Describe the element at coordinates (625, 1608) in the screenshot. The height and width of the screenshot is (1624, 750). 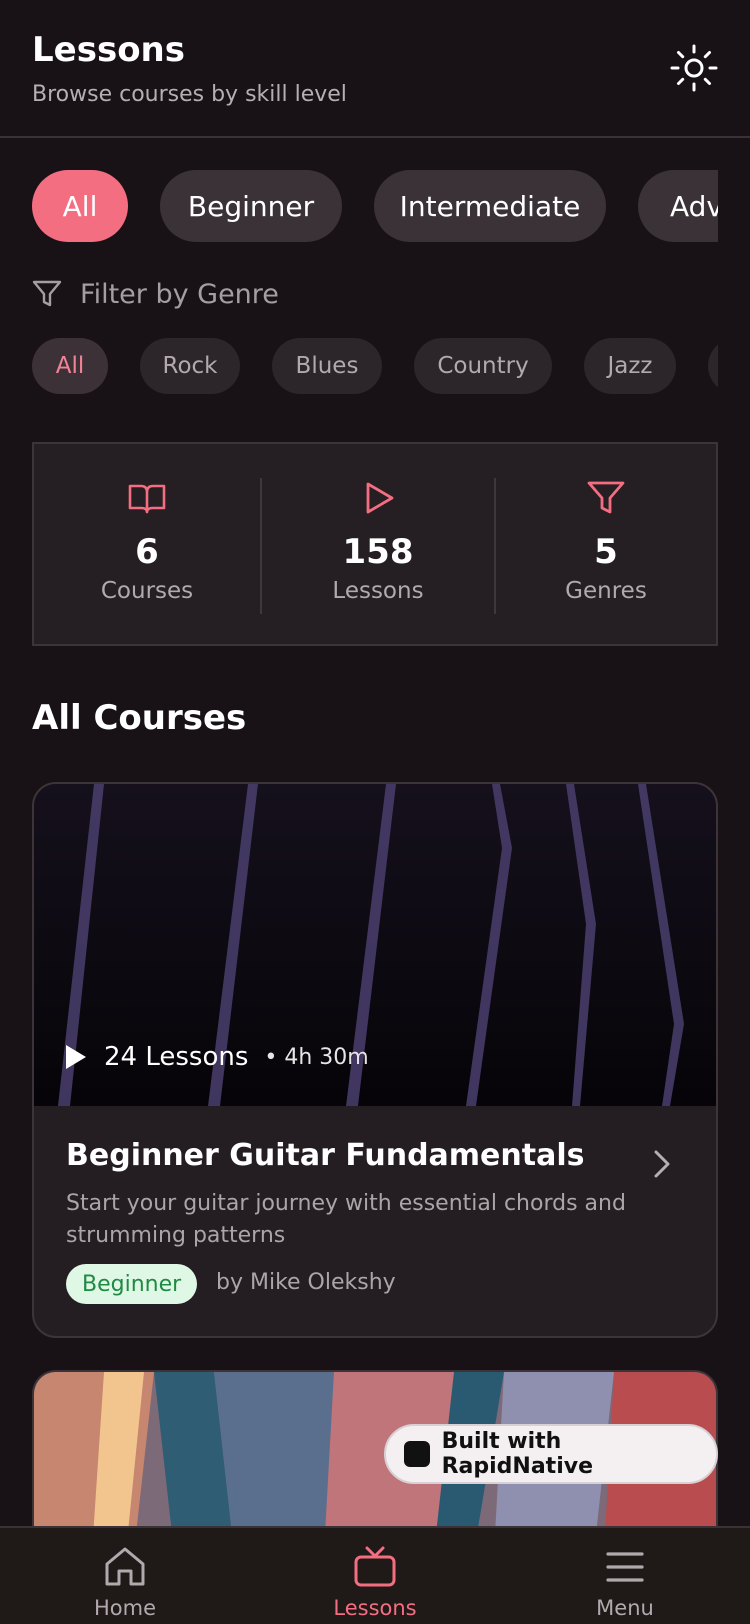
I see `tab-menu-label: Menu` at that location.